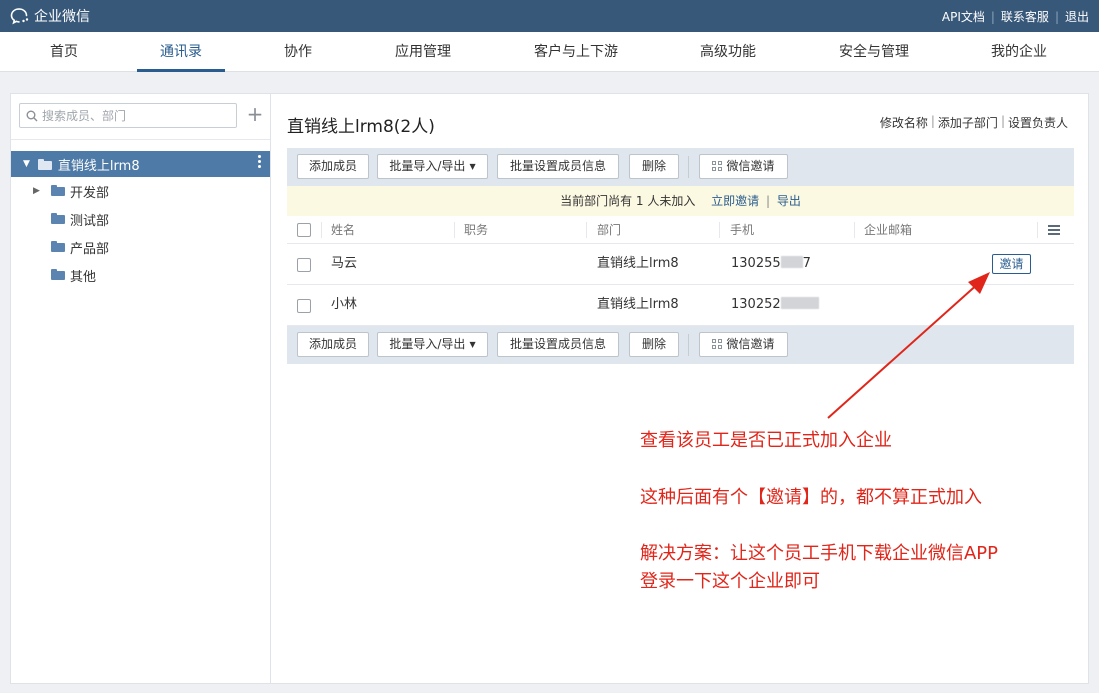  I want to click on annotation-text: 解决方案：让这个员工手机下载企业微信APP, so click(819, 553).